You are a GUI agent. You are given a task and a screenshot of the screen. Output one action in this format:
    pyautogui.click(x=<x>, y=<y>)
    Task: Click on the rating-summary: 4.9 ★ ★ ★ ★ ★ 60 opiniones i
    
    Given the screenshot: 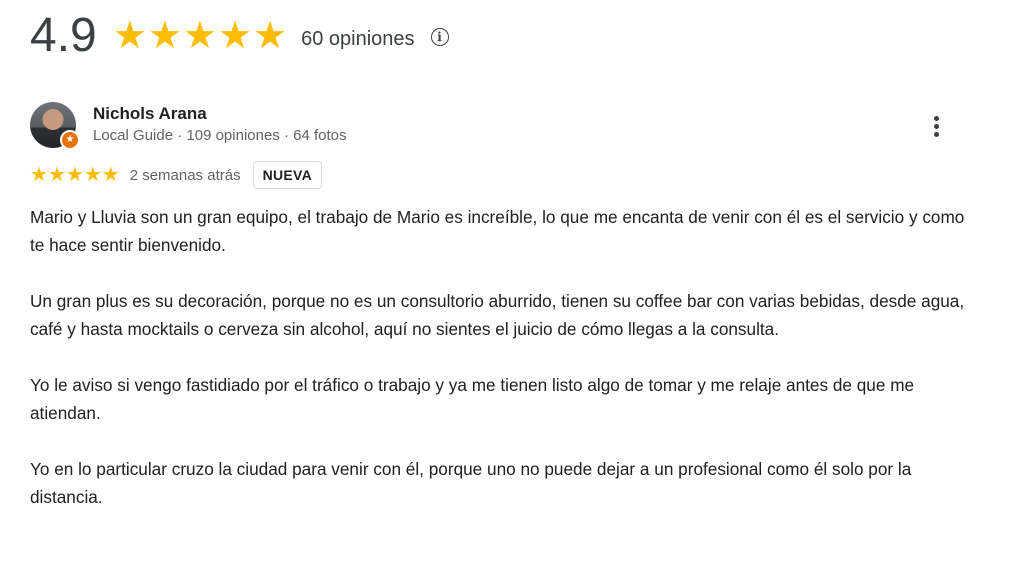 What is the action you would take?
    pyautogui.click(x=239, y=36)
    